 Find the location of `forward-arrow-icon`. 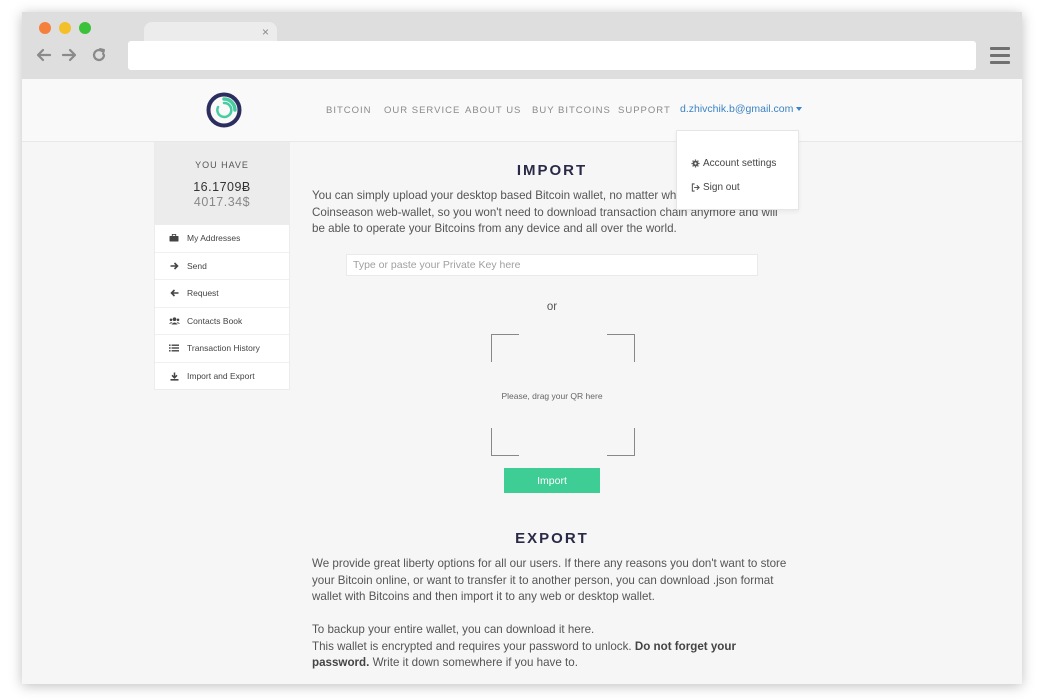

forward-arrow-icon is located at coordinates (69, 55).